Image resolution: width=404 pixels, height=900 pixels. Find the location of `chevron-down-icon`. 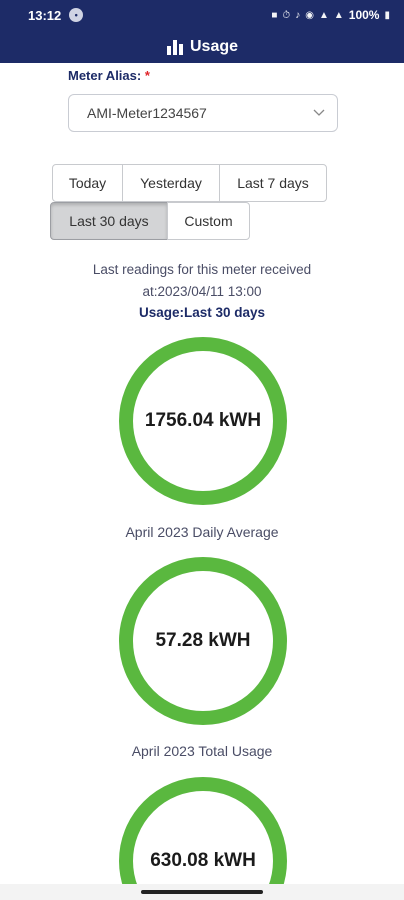

chevron-down-icon is located at coordinates (319, 112).